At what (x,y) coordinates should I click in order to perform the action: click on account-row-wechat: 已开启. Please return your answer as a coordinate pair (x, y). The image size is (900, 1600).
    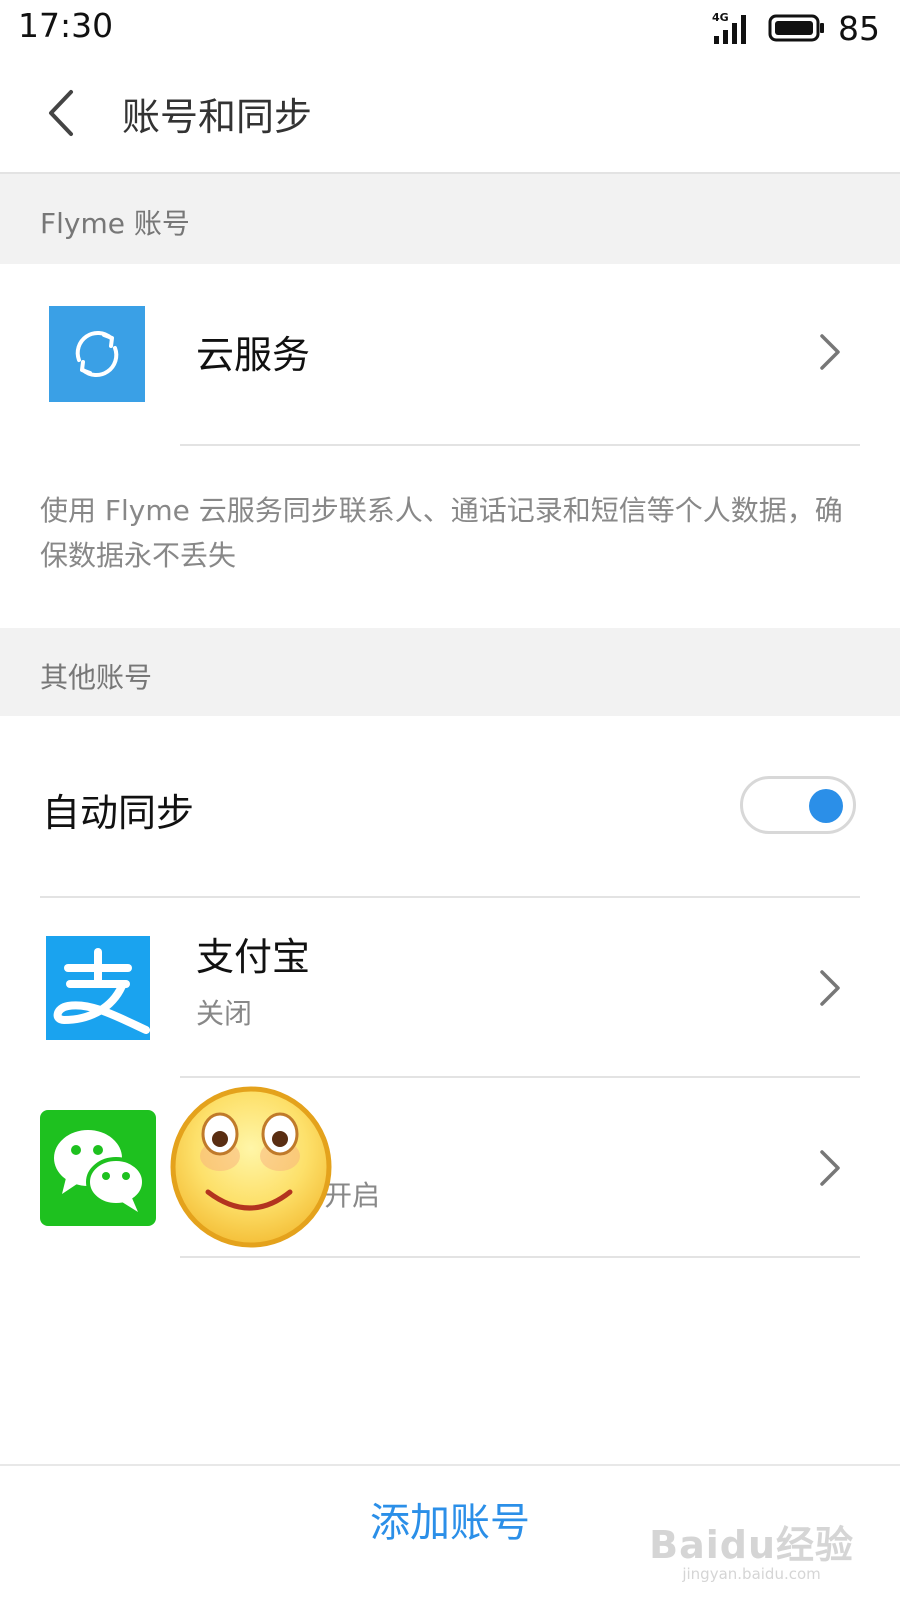
    Looking at the image, I should click on (450, 1167).